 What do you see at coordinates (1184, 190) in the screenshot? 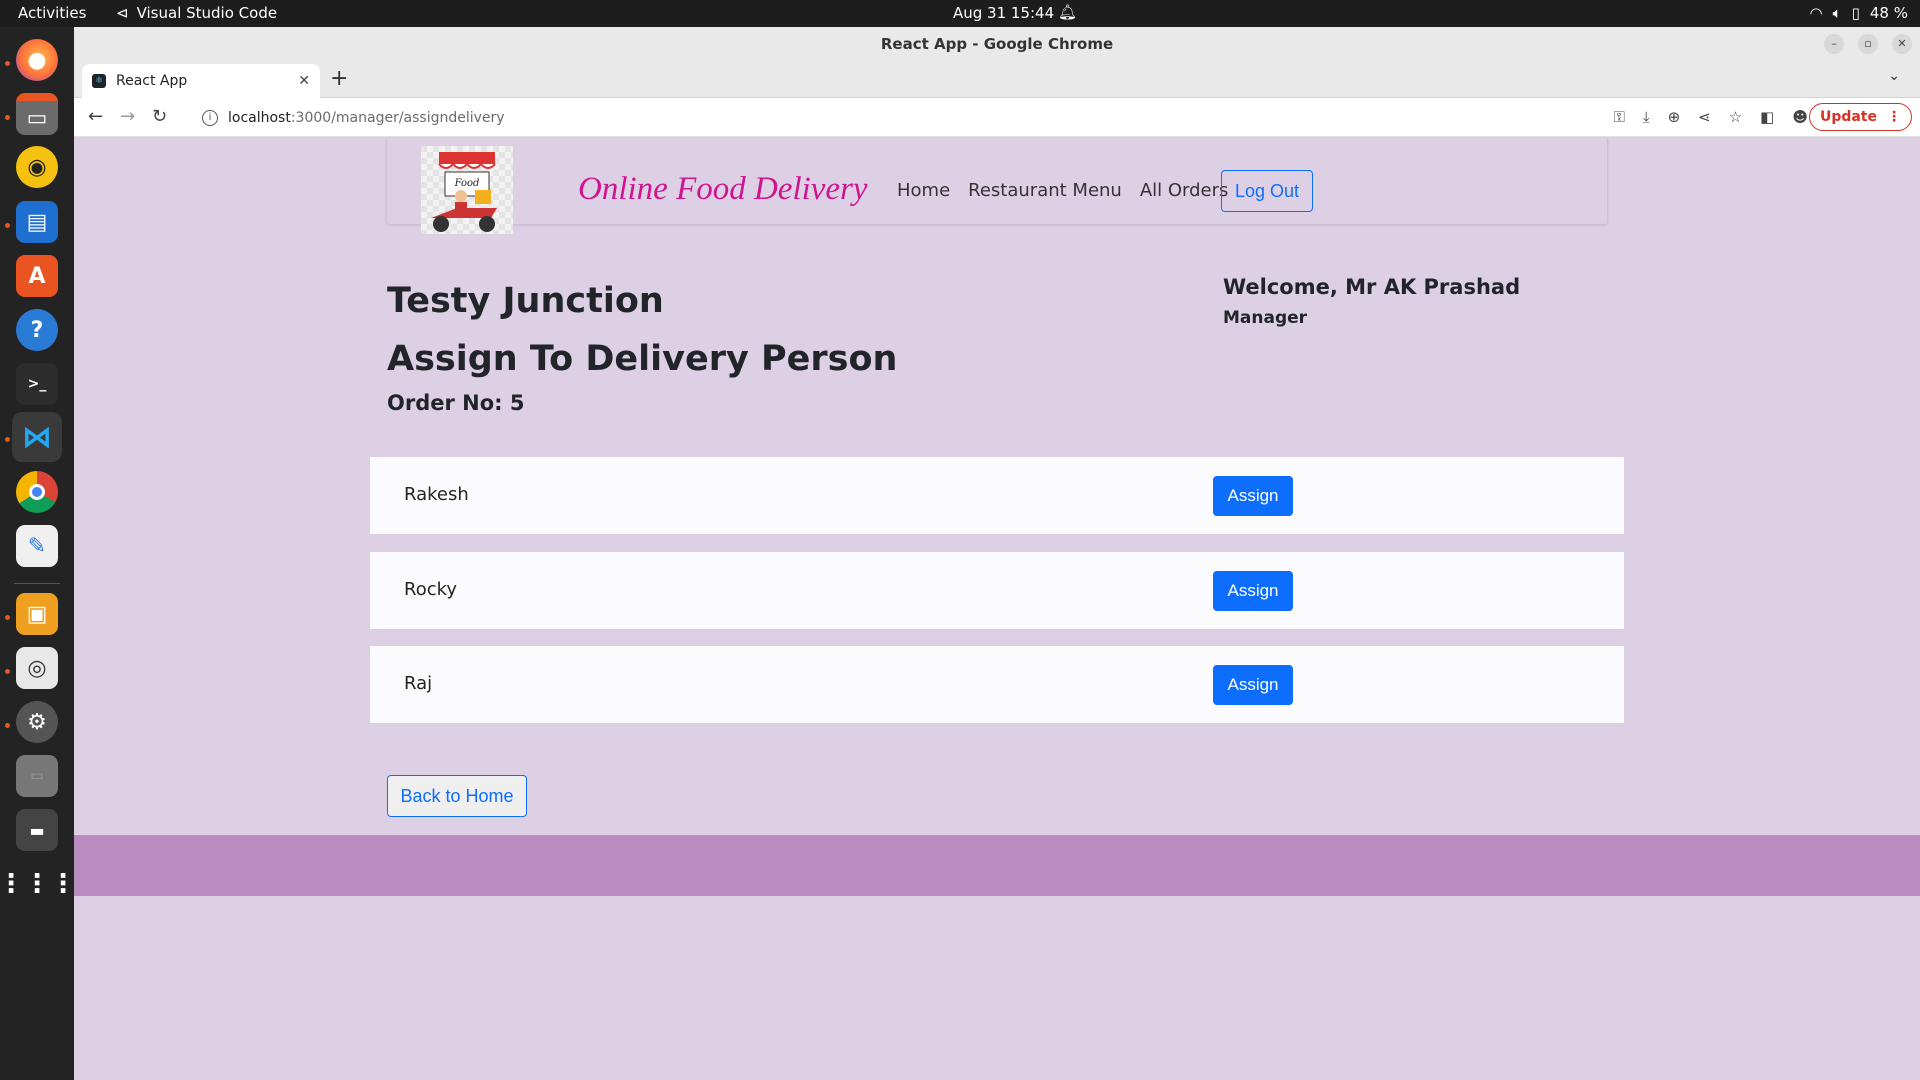
I see `nav-link-all-orders: All Orders` at bounding box center [1184, 190].